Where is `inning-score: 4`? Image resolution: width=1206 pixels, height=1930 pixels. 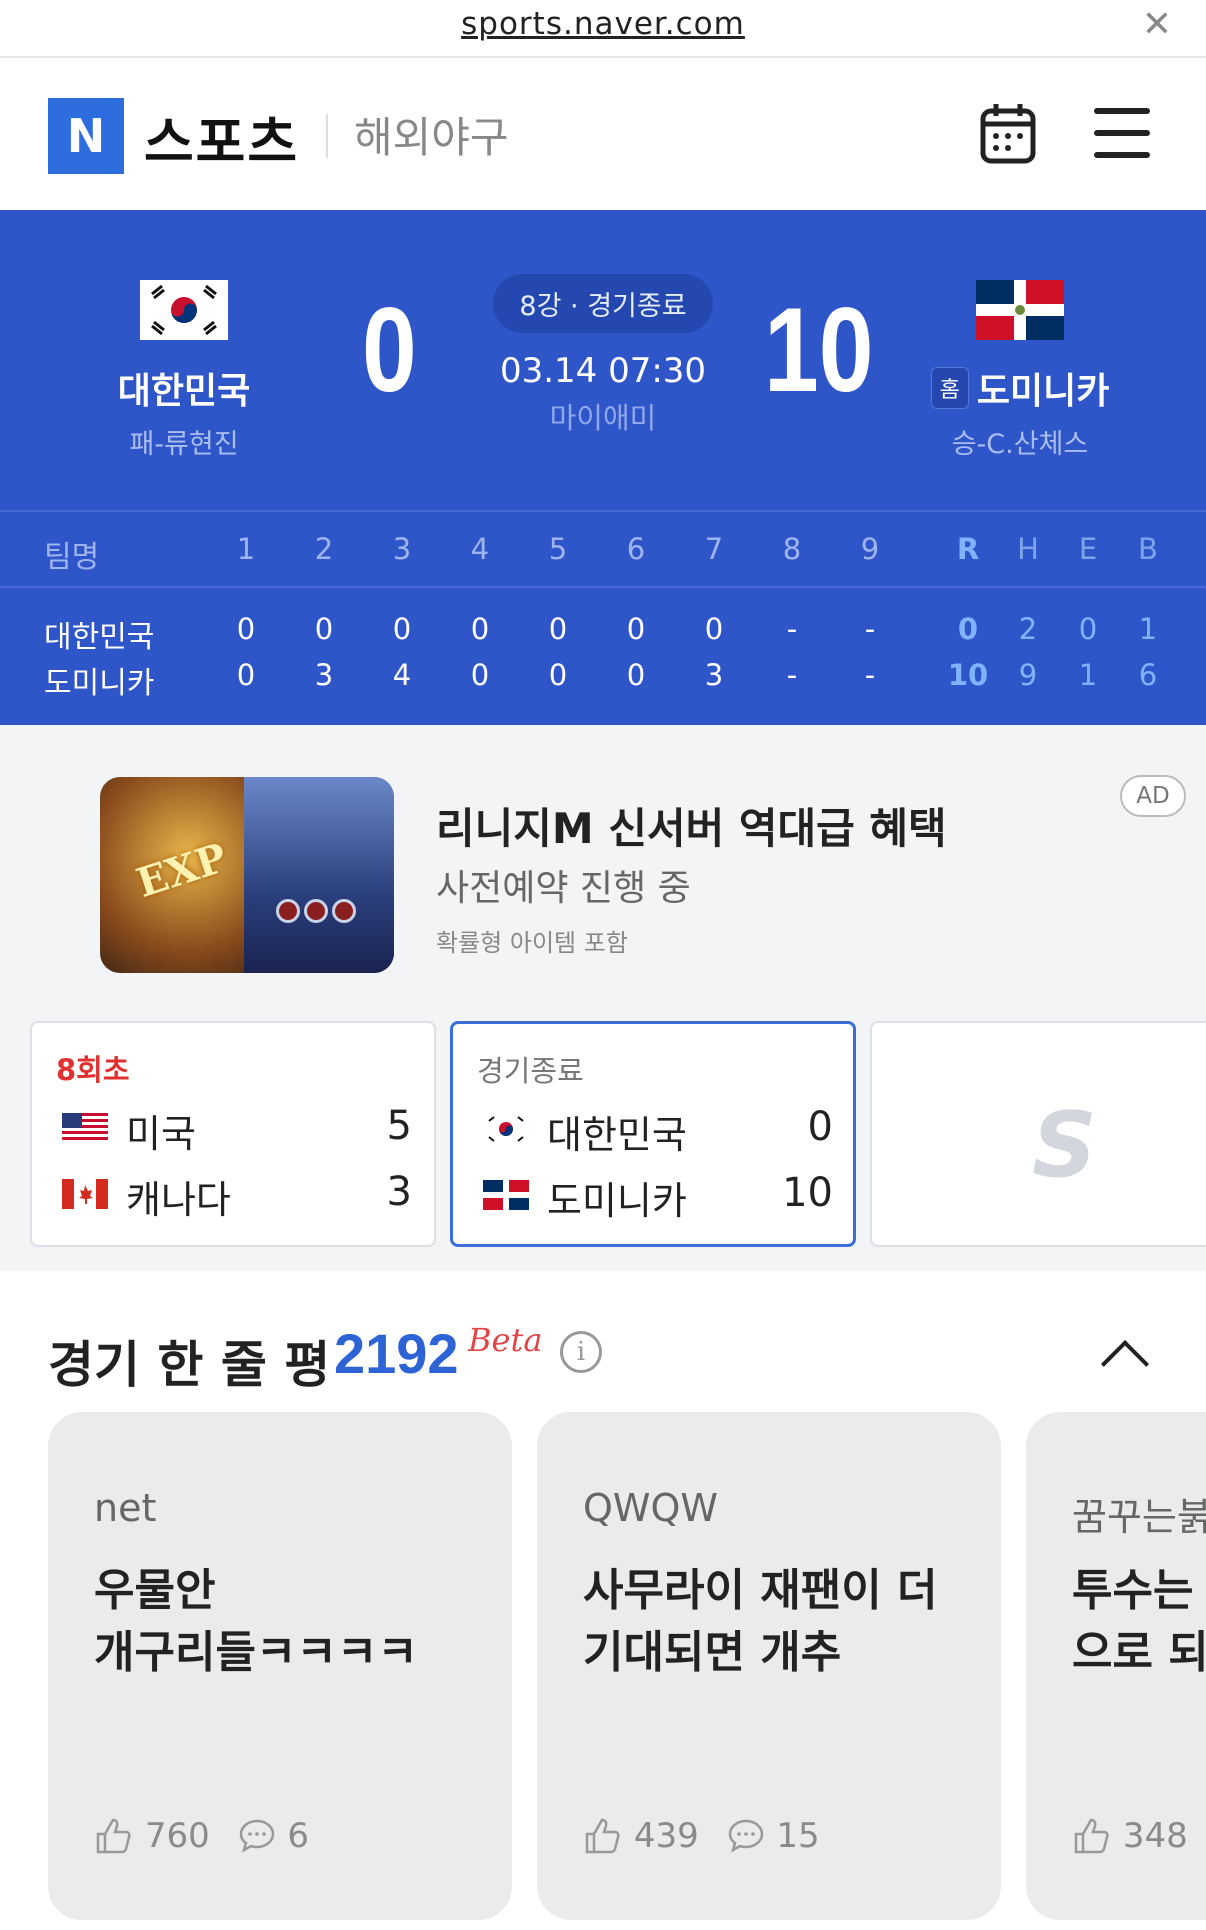 inning-score: 4 is located at coordinates (402, 675).